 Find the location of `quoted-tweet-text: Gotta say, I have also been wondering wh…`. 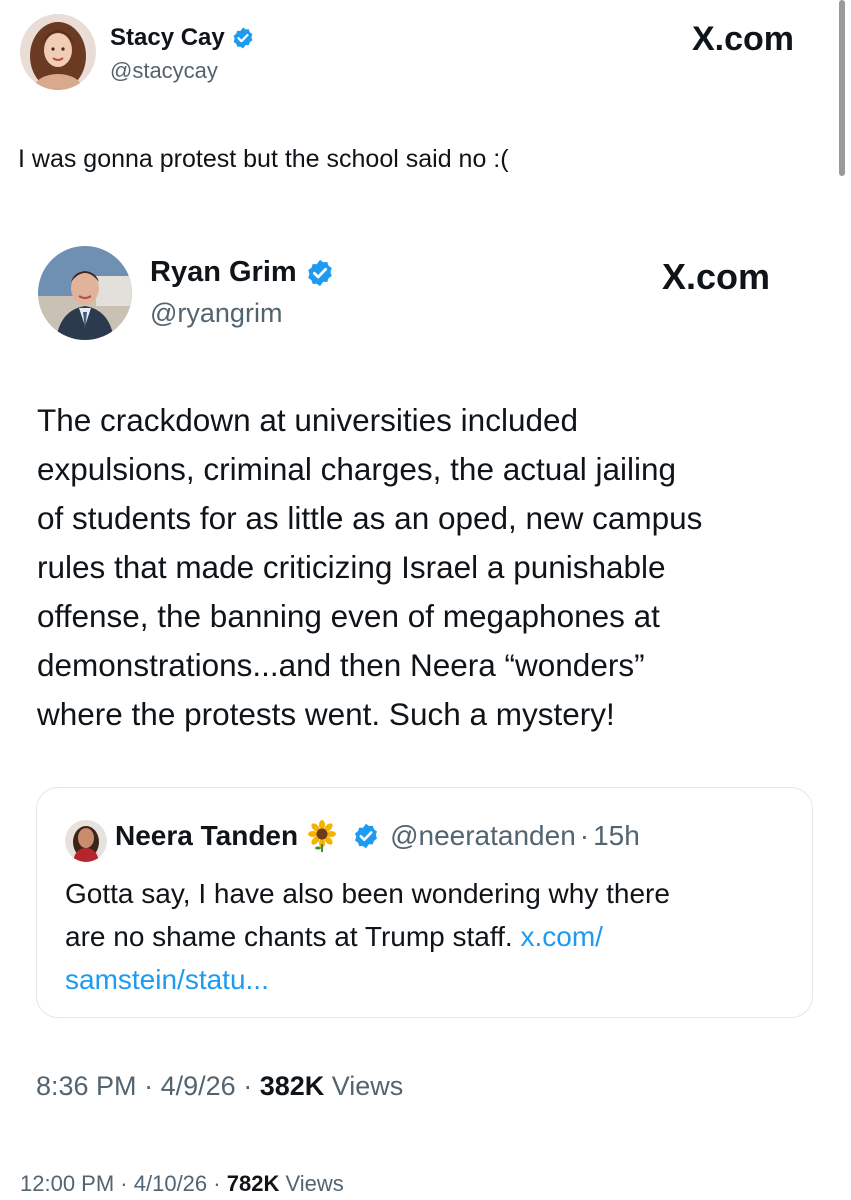

quoted-tweet-text: Gotta say, I have also been wondering wh… is located at coordinates (367, 936).